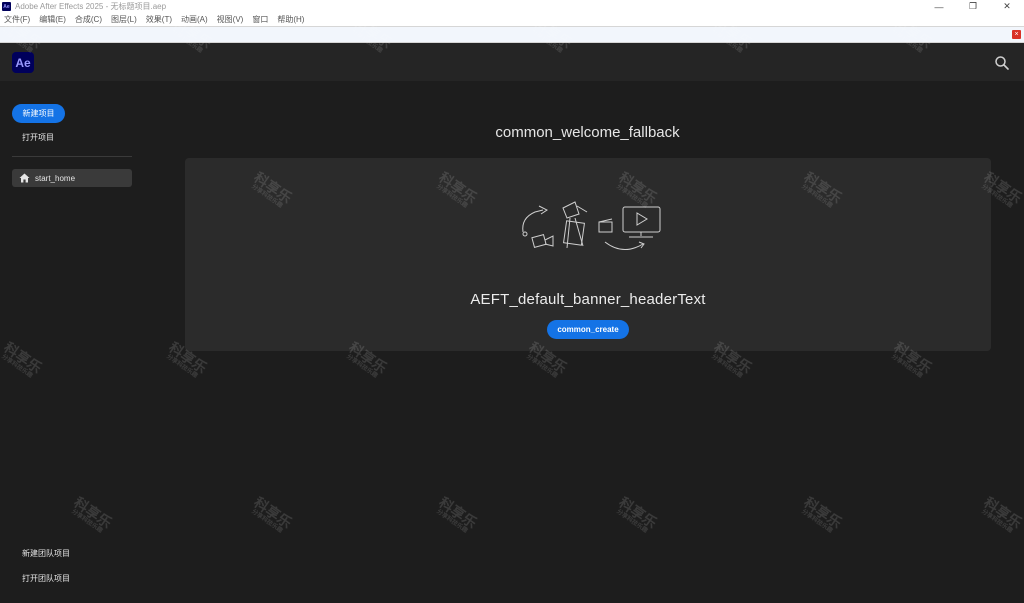 Image resolution: width=1024 pixels, height=603 pixels. What do you see at coordinates (46, 553) in the screenshot?
I see `new-team-project-link: 新建团队项目` at bounding box center [46, 553].